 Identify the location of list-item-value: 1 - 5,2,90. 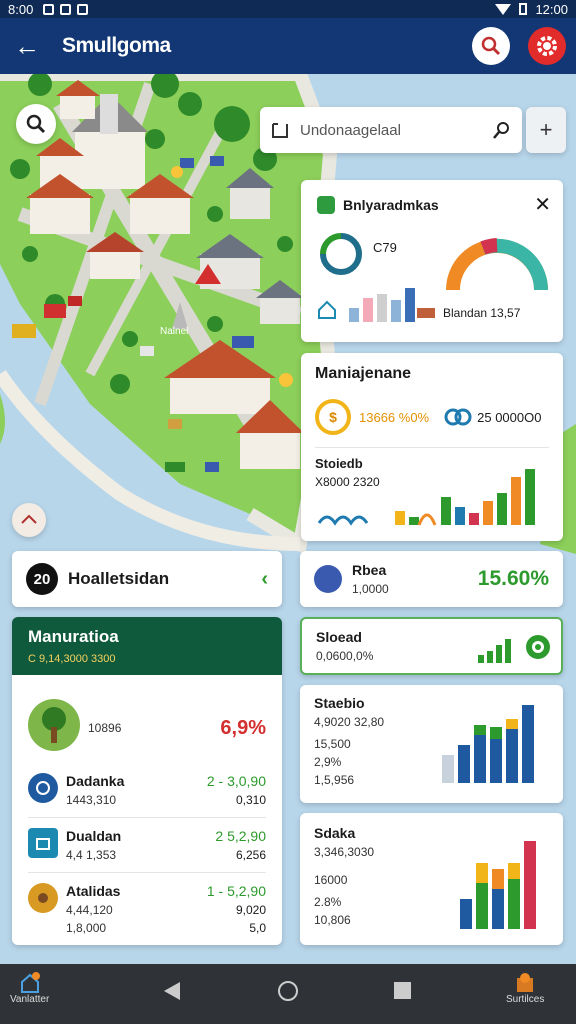
(236, 891).